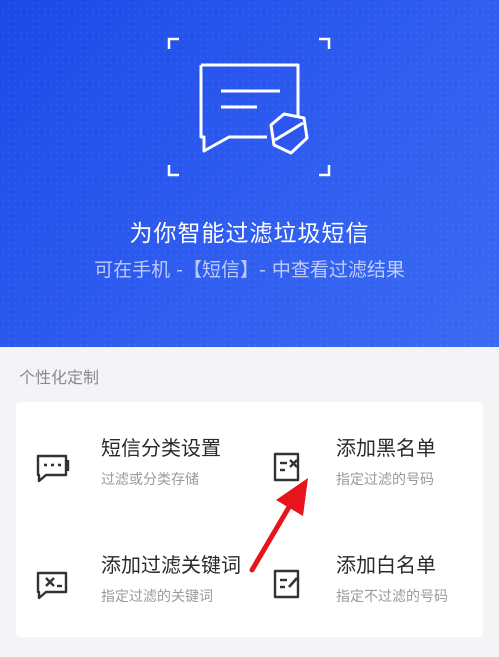 This screenshot has height=657, width=499. Describe the element at coordinates (249, 270) in the screenshot. I see `hero-subtitle: 可在手机 -【短信】- 中查看过滤结果` at that location.